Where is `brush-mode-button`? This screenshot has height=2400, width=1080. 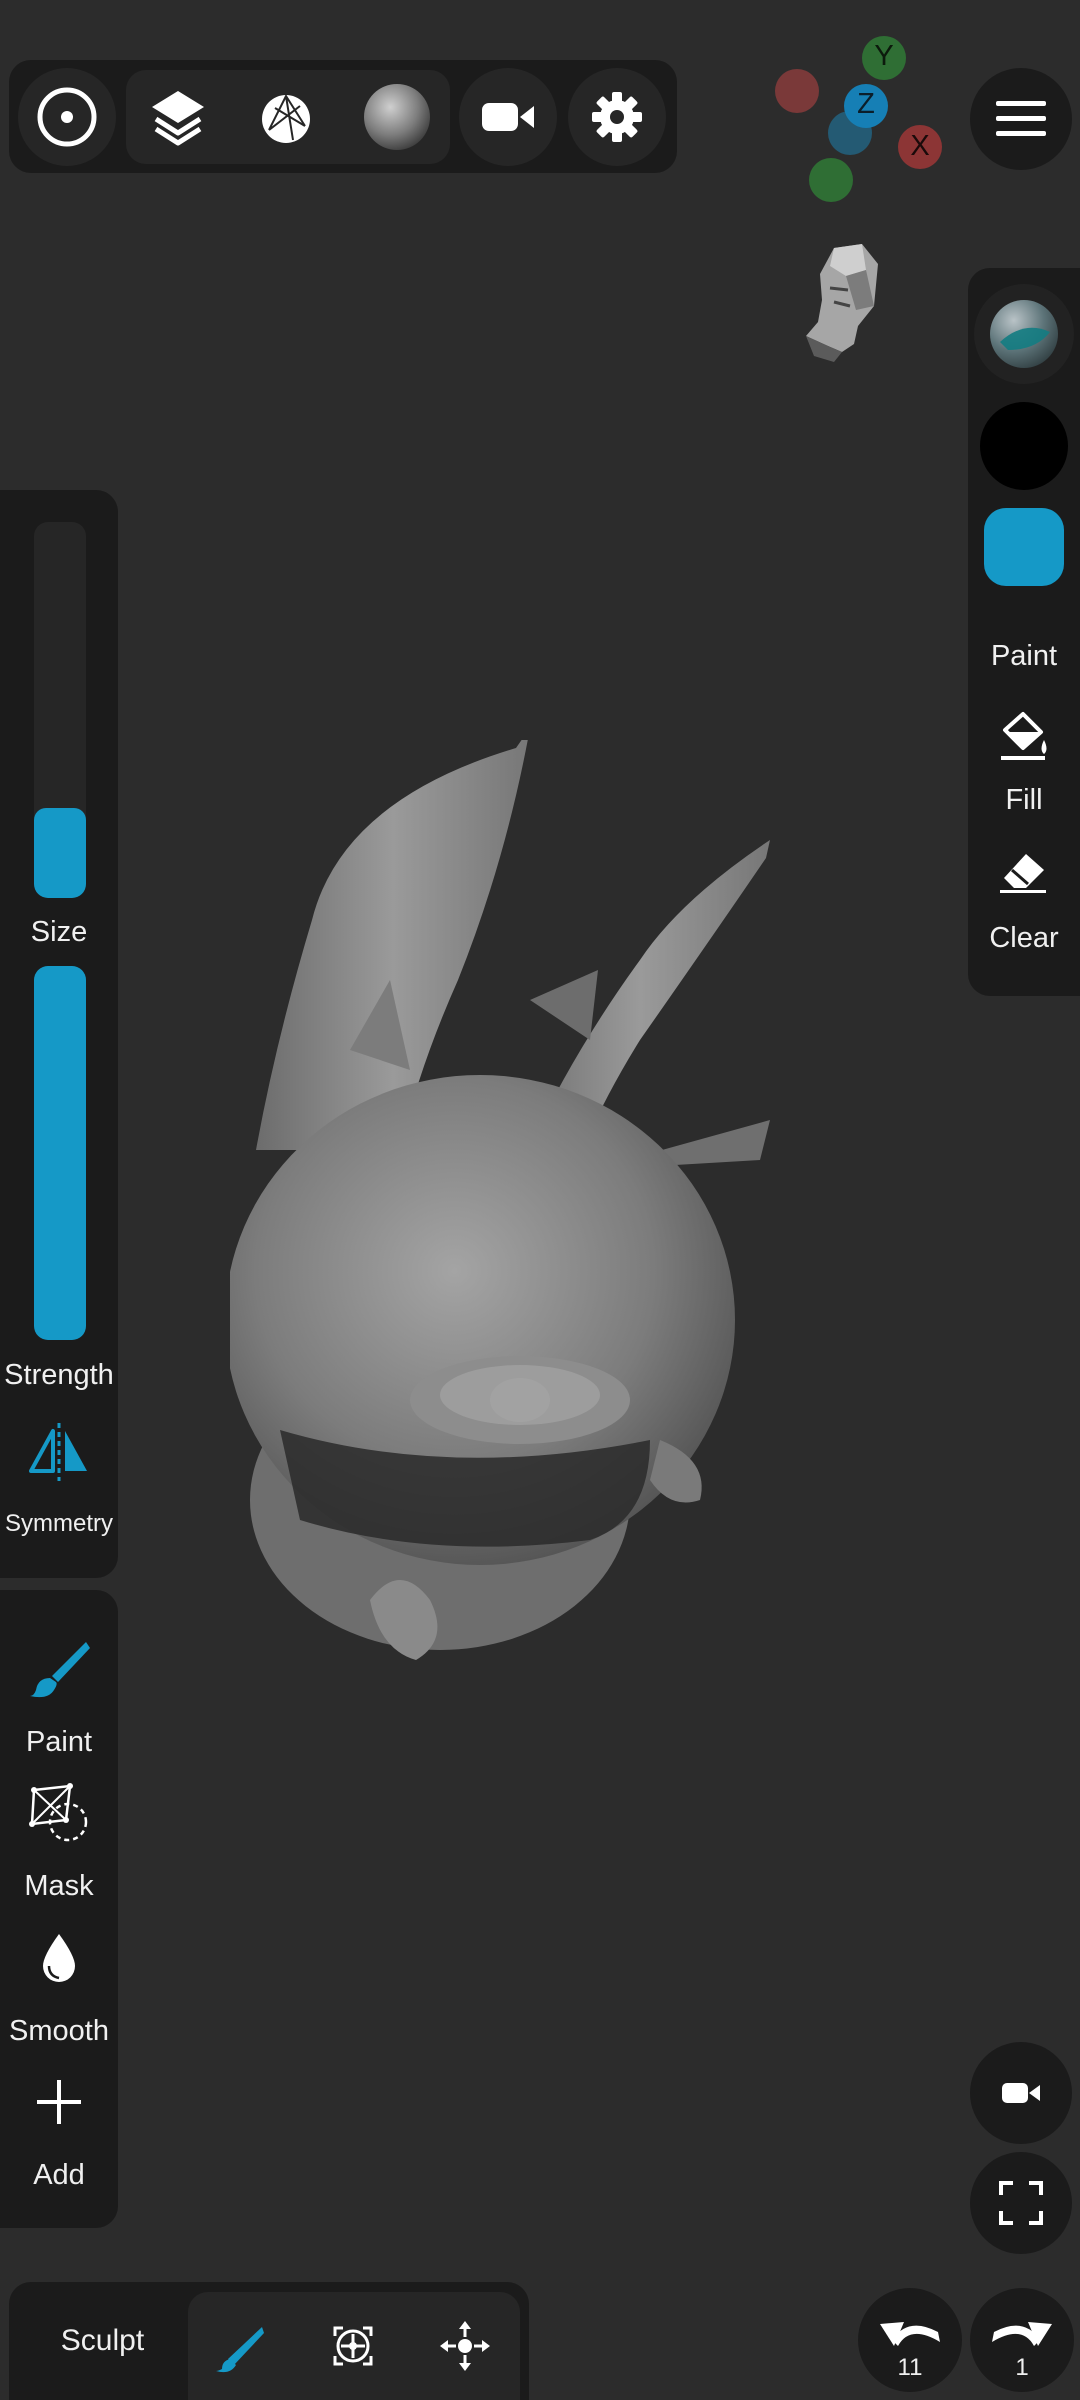 brush-mode-button is located at coordinates (243, 2346).